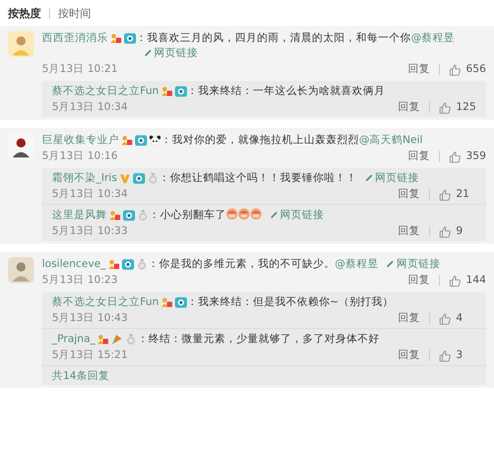 The height and width of the screenshot is (473, 494). Describe the element at coordinates (74, 339) in the screenshot. I see `user-name: _Prajna_` at that location.